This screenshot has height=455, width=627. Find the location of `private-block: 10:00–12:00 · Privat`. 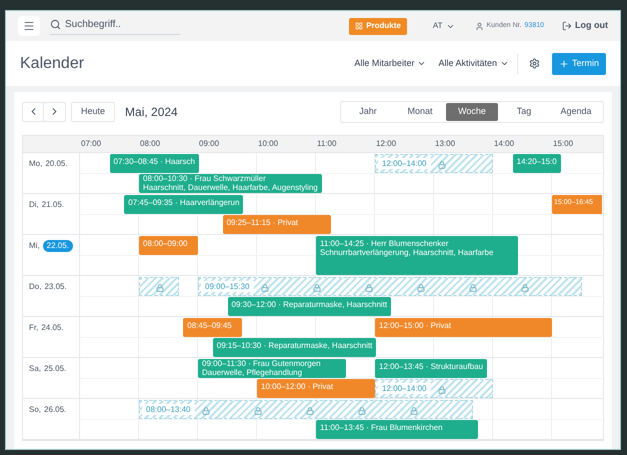

private-block: 10:00–12:00 · Privat is located at coordinates (316, 388).